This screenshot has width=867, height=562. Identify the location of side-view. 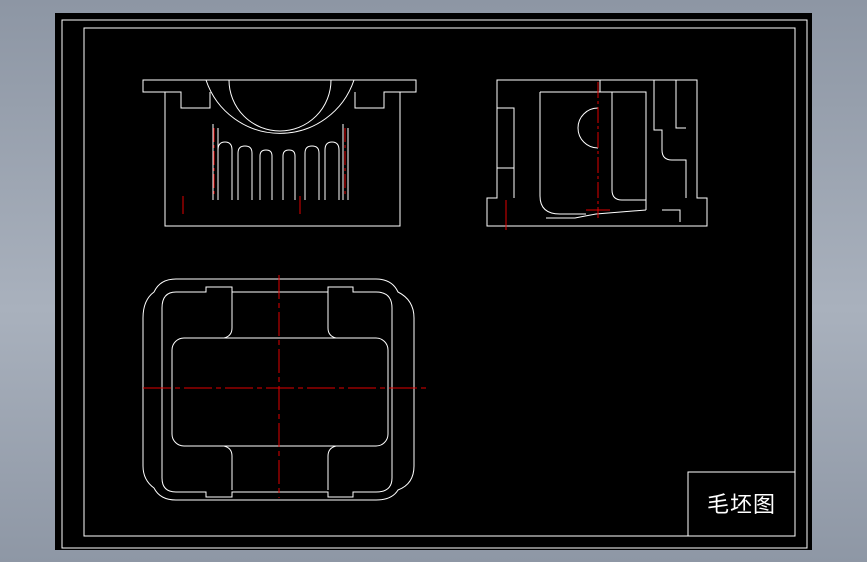
(597, 154).